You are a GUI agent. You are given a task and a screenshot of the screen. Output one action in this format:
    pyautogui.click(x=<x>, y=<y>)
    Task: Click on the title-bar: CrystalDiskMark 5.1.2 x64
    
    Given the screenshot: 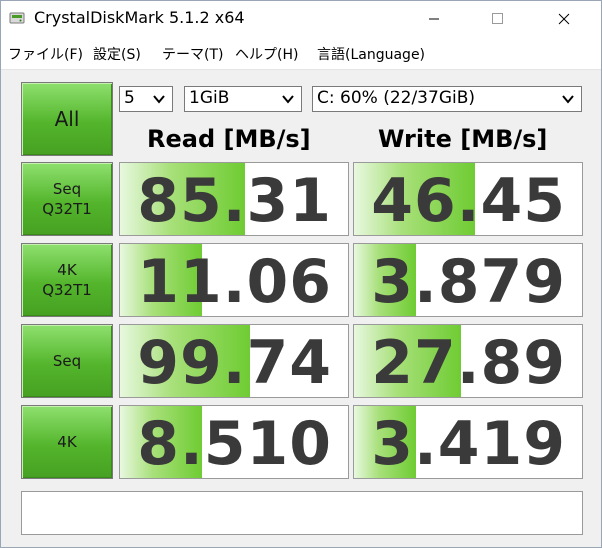 What is the action you would take?
    pyautogui.click(x=301, y=19)
    